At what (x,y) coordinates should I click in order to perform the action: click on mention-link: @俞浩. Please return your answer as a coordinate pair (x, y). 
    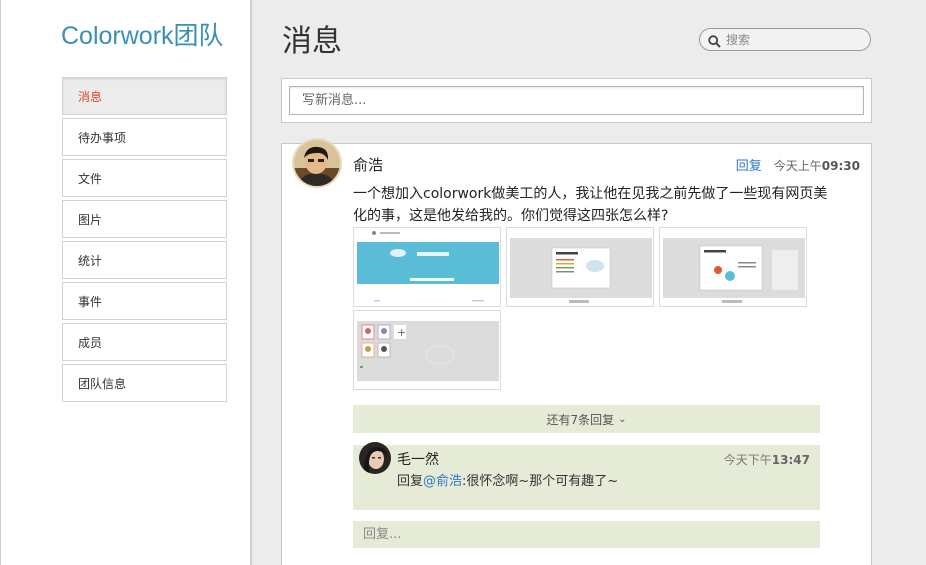
    Looking at the image, I should click on (442, 481).